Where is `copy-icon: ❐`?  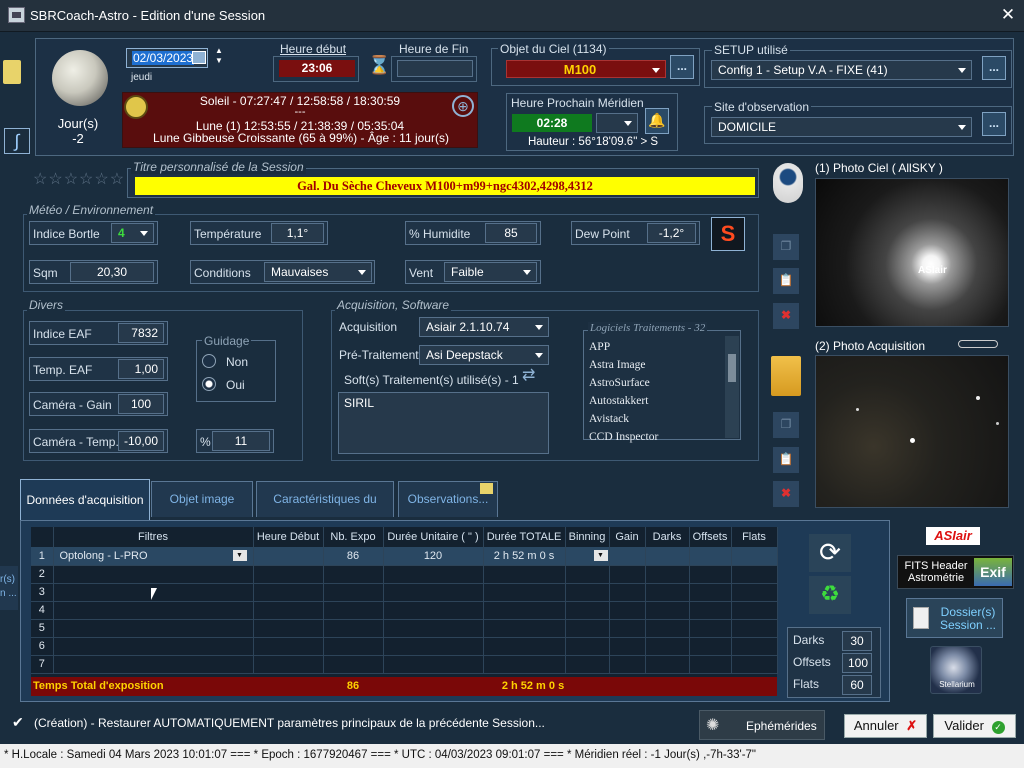 copy-icon: ❐ is located at coordinates (786, 247).